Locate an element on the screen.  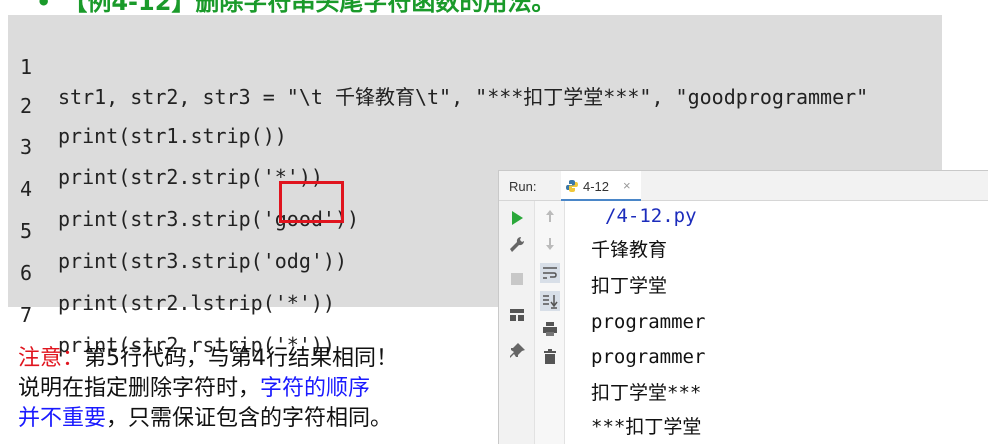
example-title: • 【例4-12】删除字符串头尾字符函数的用法。 is located at coordinates (295, 8).